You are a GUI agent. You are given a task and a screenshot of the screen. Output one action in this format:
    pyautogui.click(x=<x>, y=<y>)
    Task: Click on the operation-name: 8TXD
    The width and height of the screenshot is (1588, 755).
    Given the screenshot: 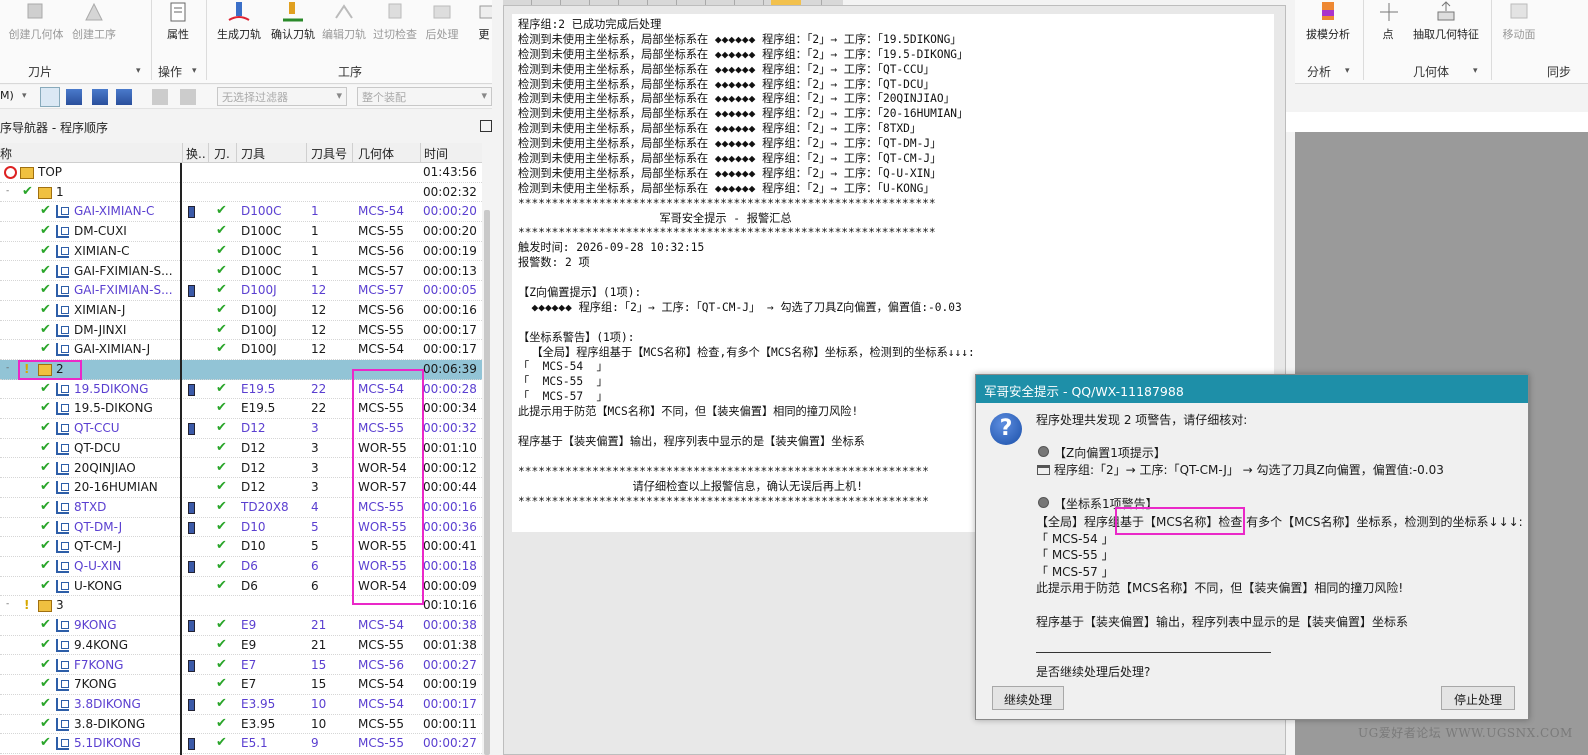 What is the action you would take?
    pyautogui.click(x=126, y=507)
    